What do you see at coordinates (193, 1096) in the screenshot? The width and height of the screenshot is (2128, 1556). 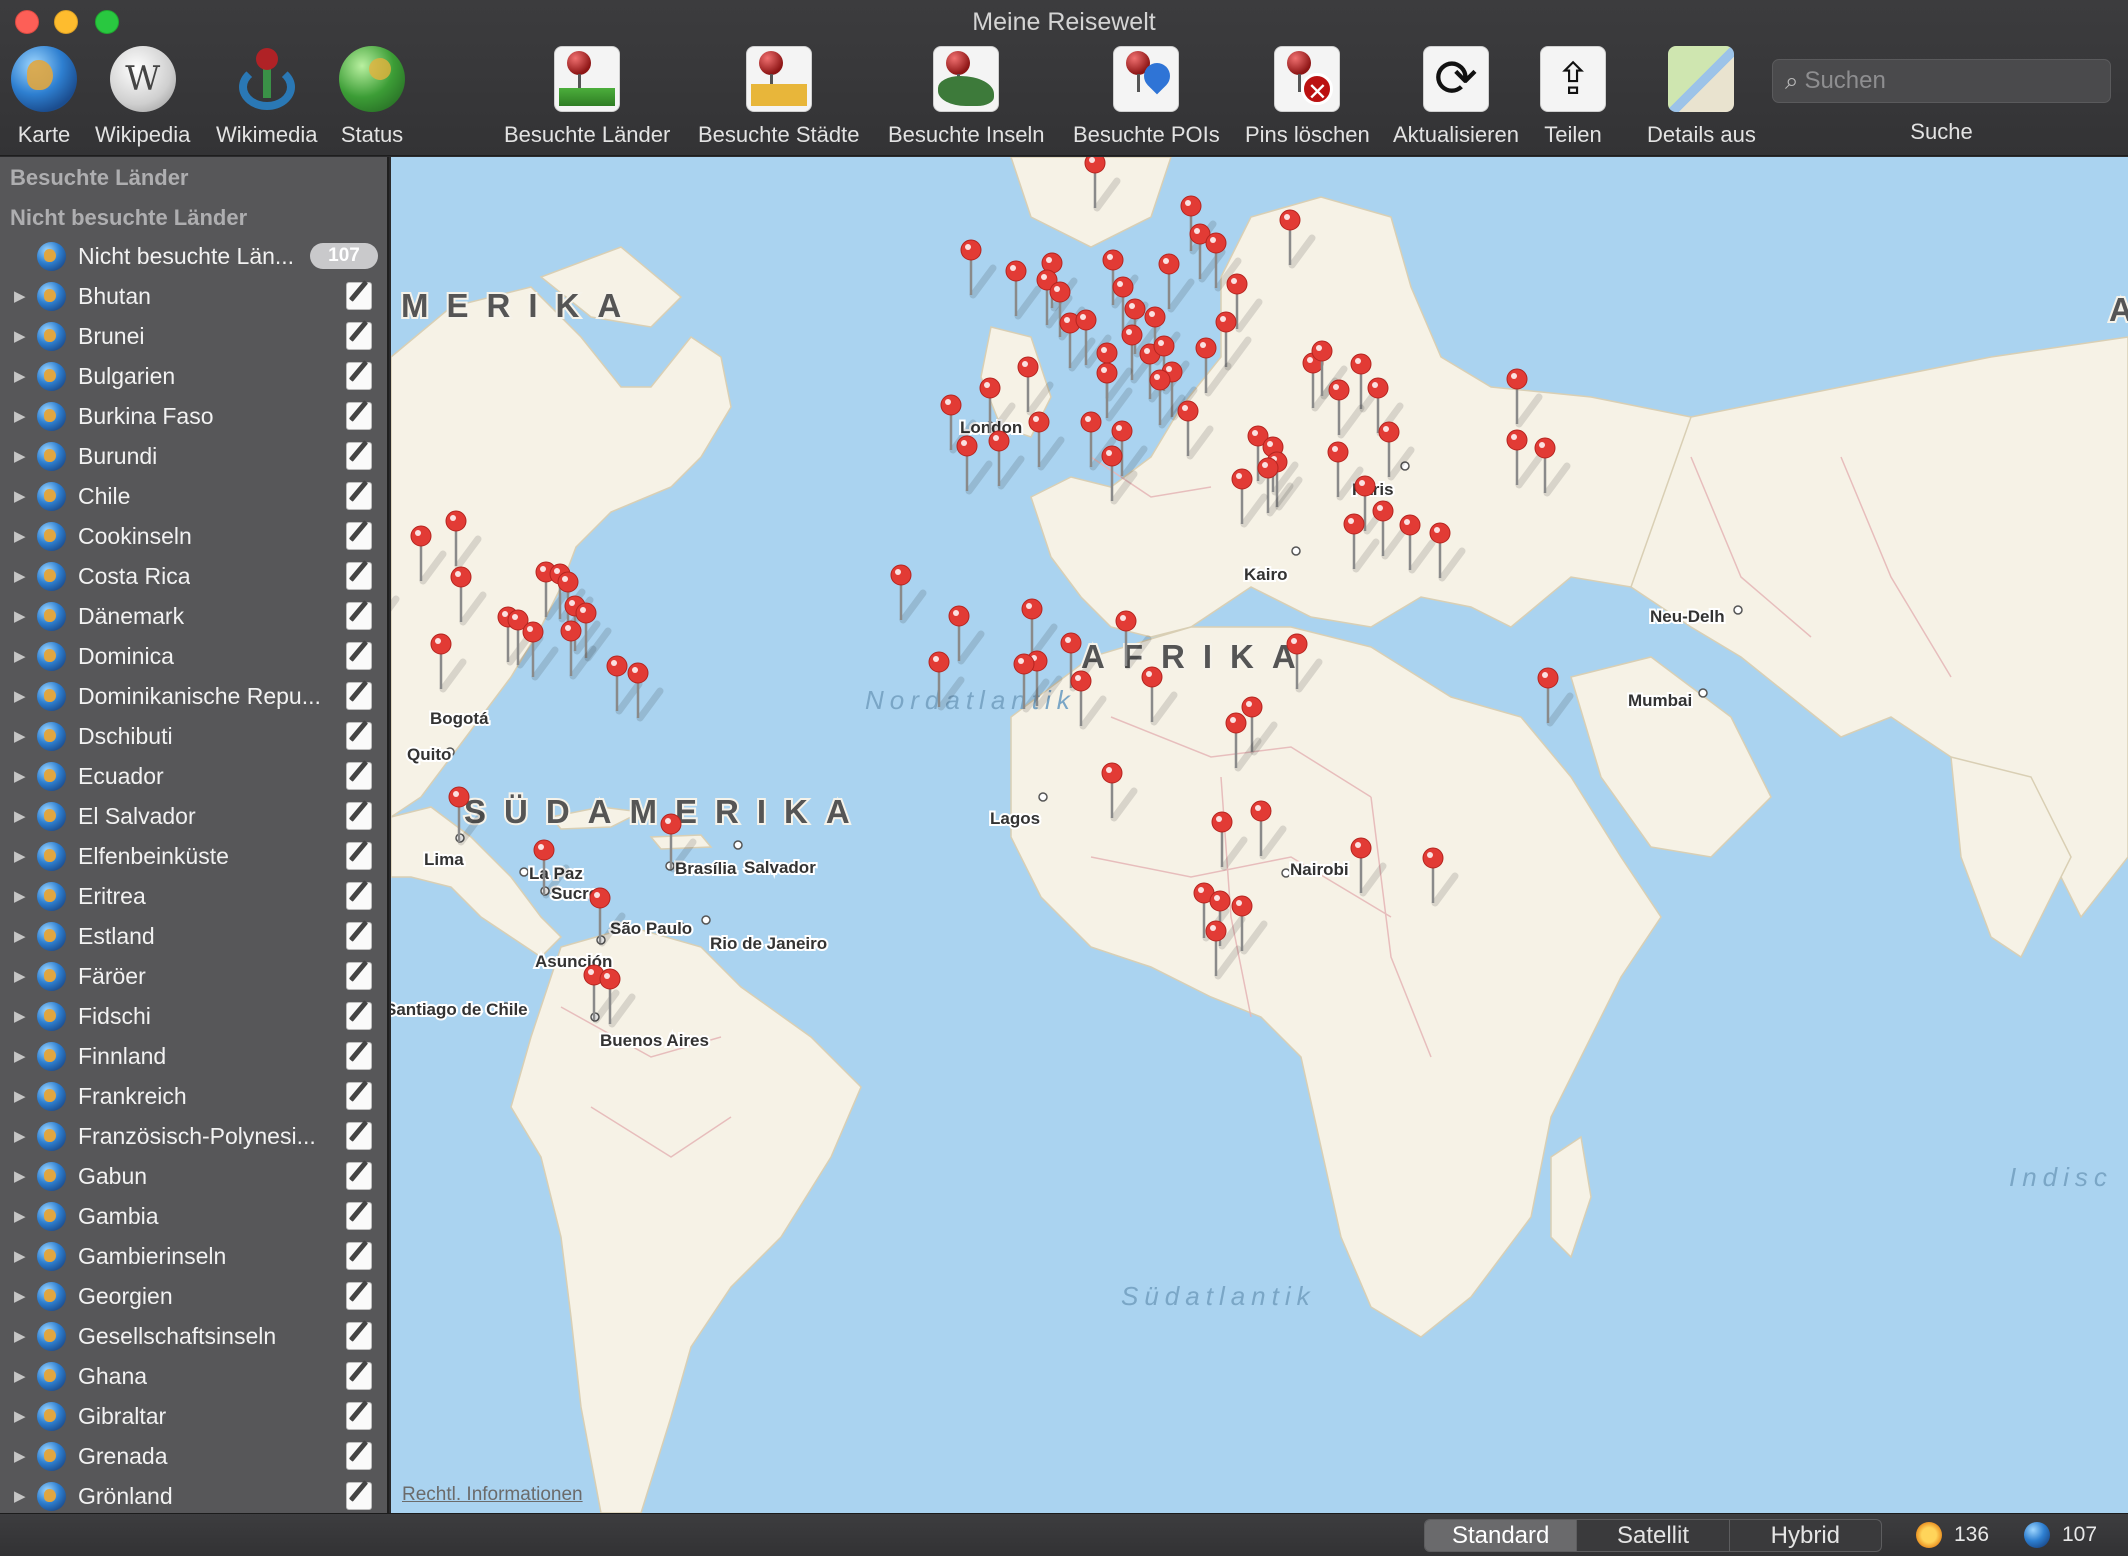 I see `sidebar-item-country: ▶ Frankreich` at bounding box center [193, 1096].